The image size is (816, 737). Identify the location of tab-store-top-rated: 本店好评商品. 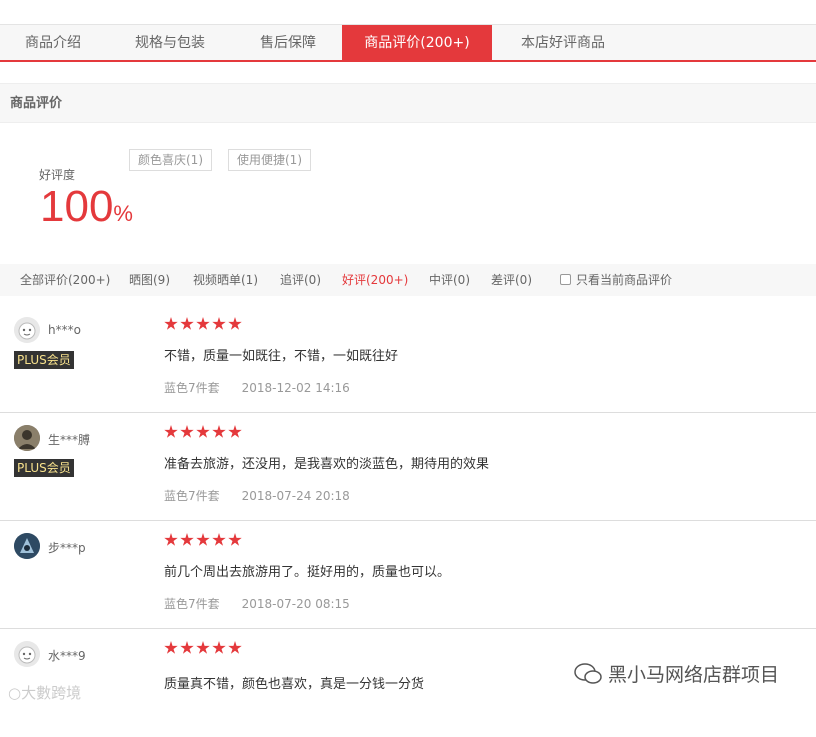
(563, 43).